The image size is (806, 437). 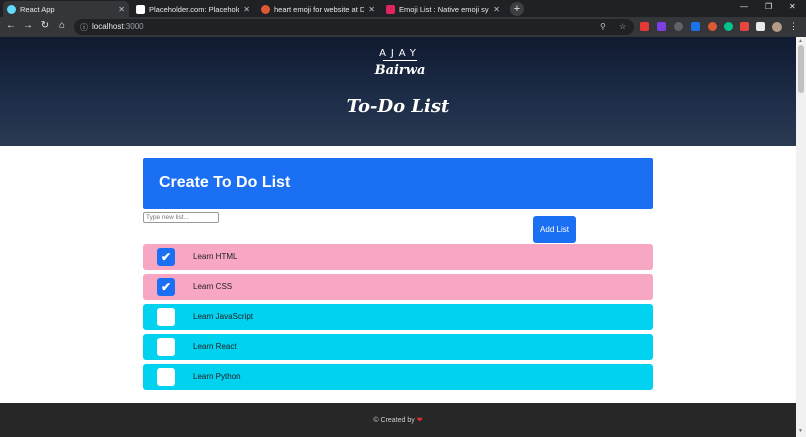 I want to click on tab-placeholder: Placeholder.com: Placeholder.com ✕, so click(x=193, y=9).